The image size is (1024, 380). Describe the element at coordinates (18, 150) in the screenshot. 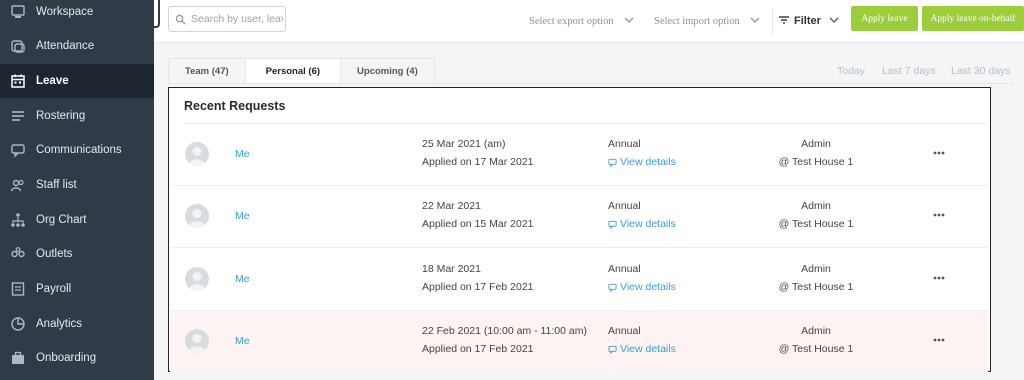

I see `chat-icon` at that location.